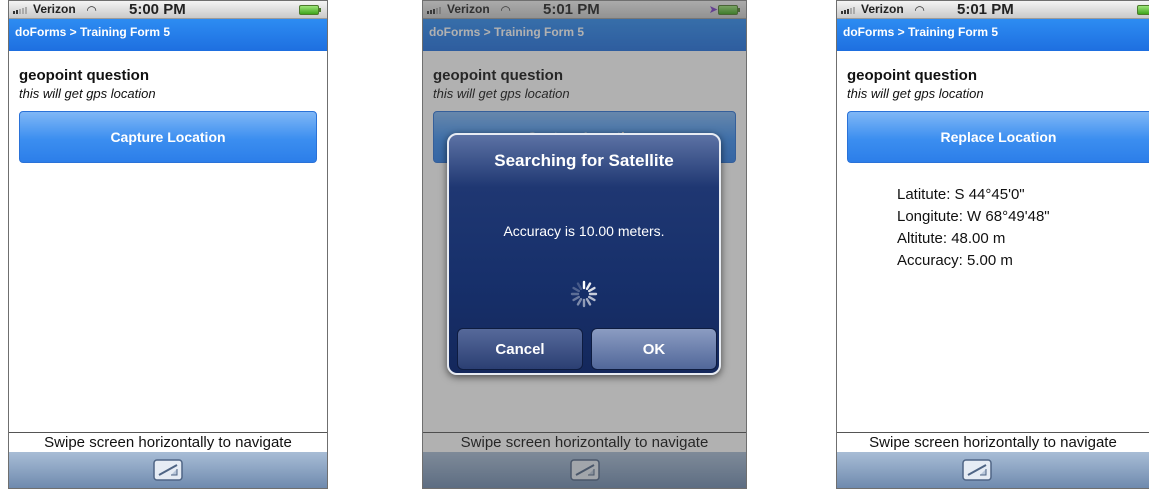 The image size is (1149, 489). I want to click on status-time: 5:00 PM, so click(157, 9).